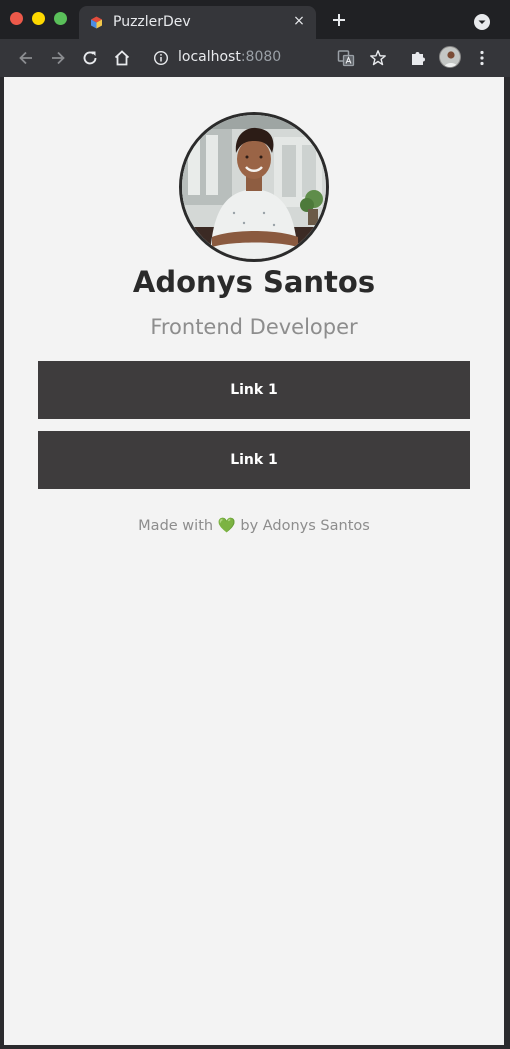 The height and width of the screenshot is (1049, 510). I want to click on url-host: localhost, so click(209, 57).